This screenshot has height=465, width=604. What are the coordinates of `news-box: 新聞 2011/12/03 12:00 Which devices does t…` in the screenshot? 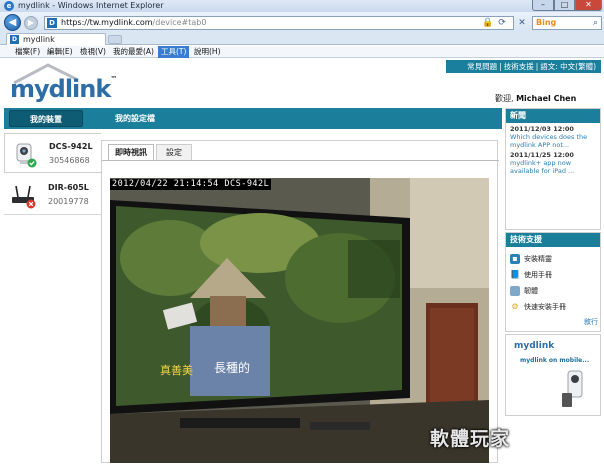 It's located at (553, 169).